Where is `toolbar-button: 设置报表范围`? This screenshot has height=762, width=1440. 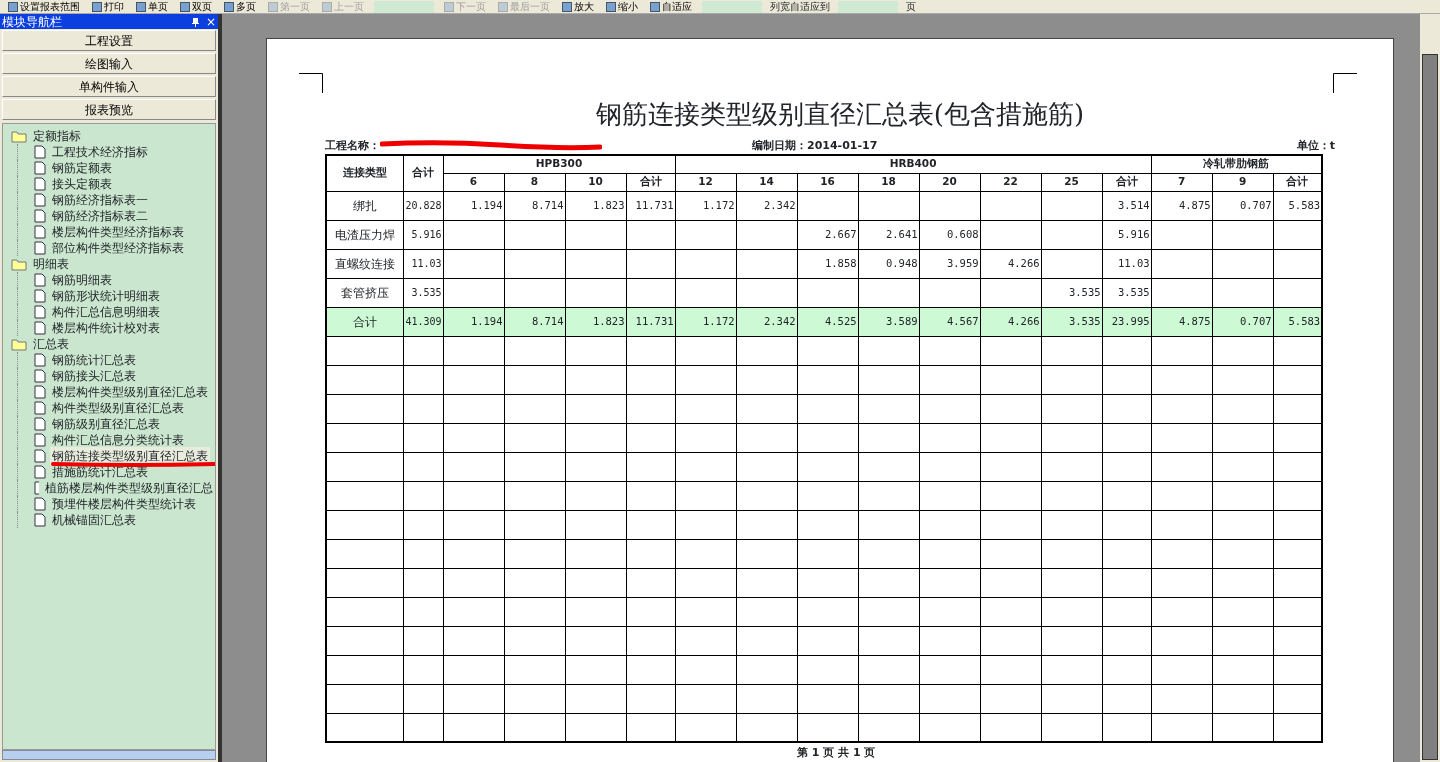 toolbar-button: 设置报表范围 is located at coordinates (44, 6).